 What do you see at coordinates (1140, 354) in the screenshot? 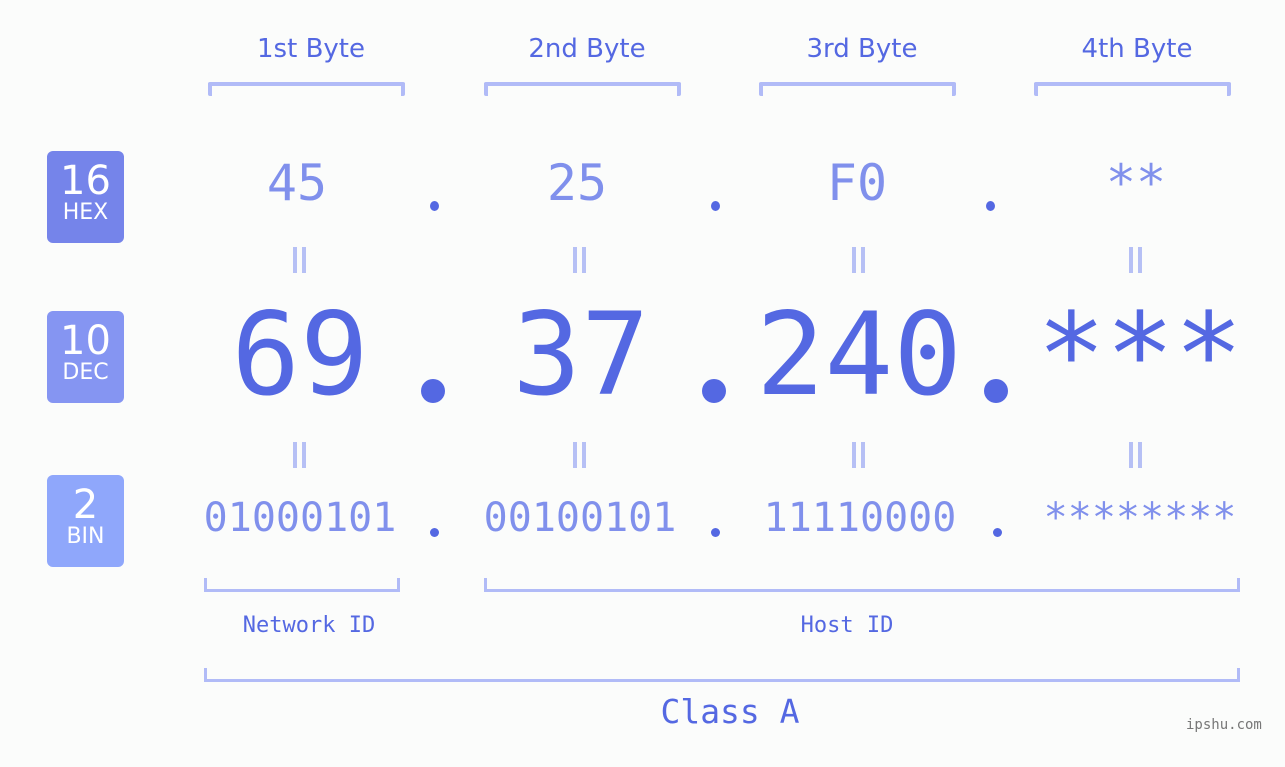
I see `dec-value-4: ***` at bounding box center [1140, 354].